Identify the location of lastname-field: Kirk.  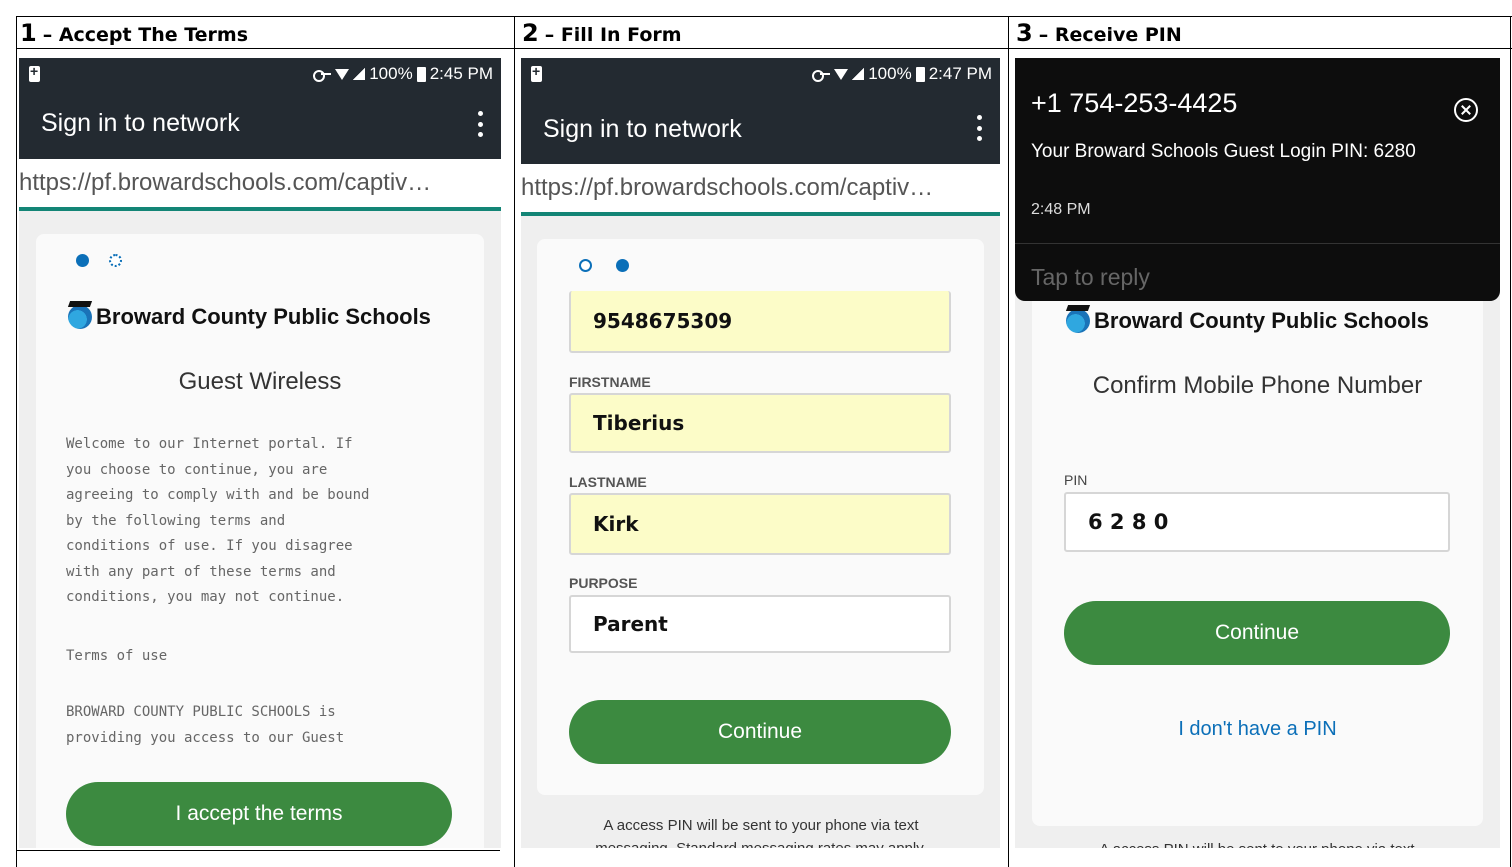
(760, 524).